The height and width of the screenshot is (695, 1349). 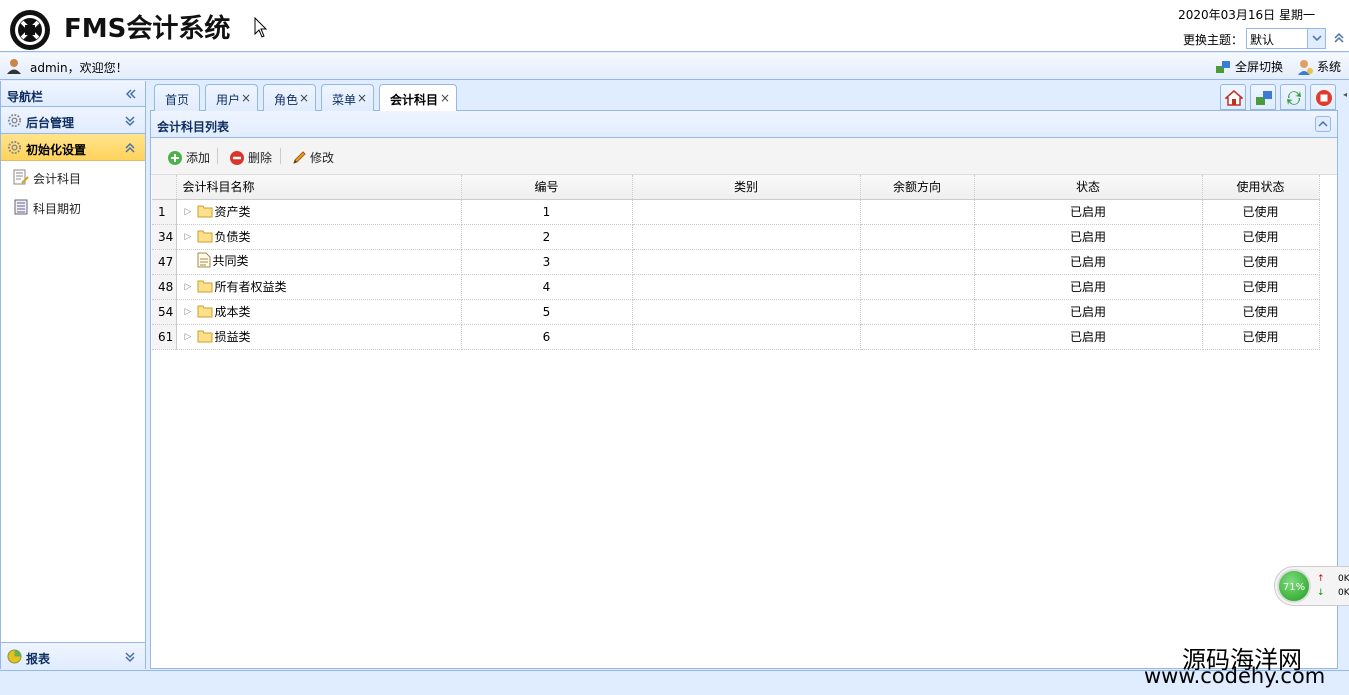 What do you see at coordinates (1233, 97) in the screenshot?
I see `home-button` at bounding box center [1233, 97].